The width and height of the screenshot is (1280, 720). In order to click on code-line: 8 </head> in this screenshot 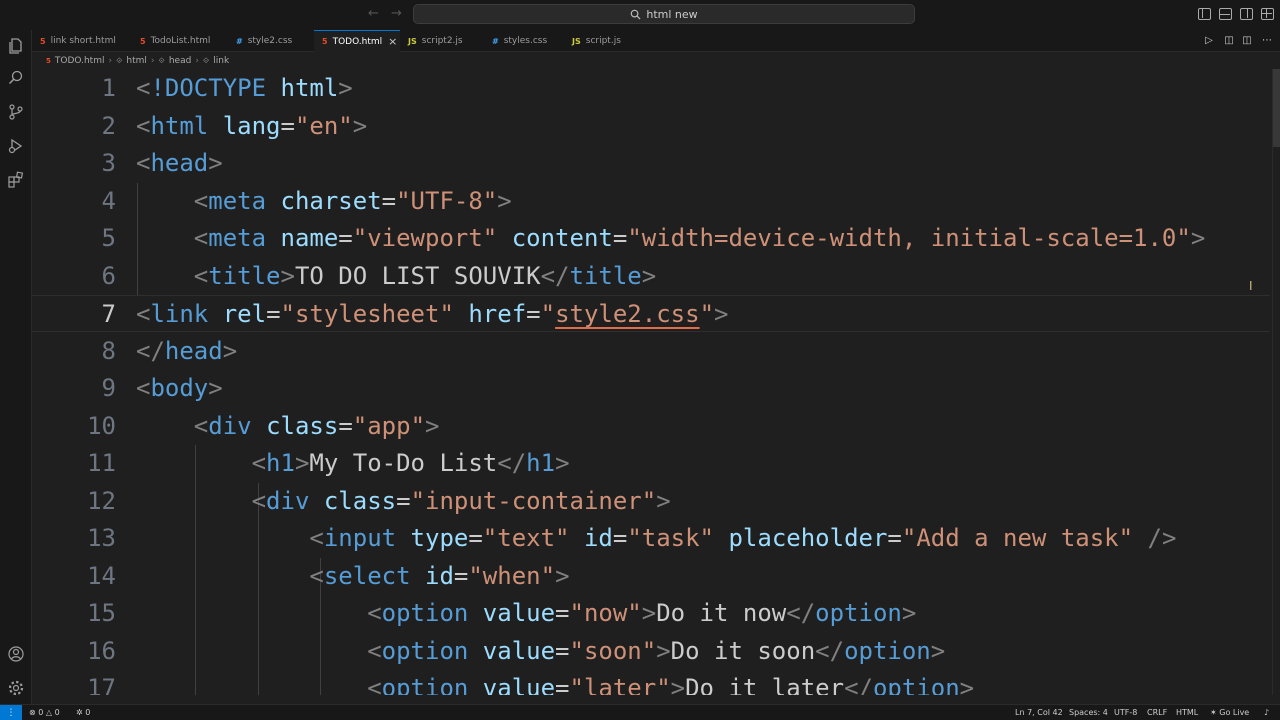, I will do `click(651, 351)`.